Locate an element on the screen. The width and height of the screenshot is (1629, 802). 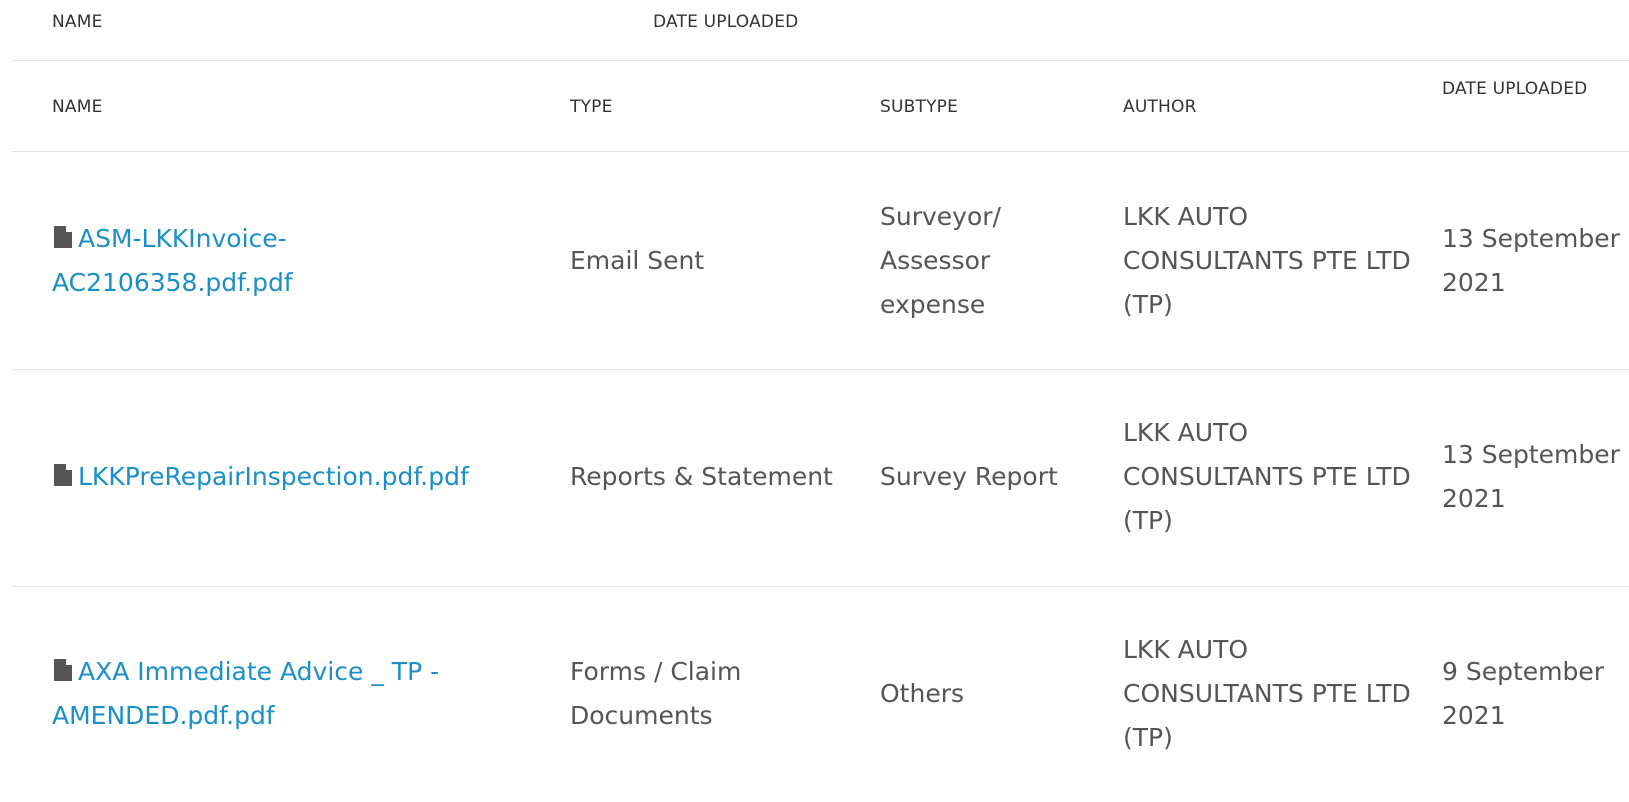
column-header-subtype: SUBTYPE is located at coordinates (919, 107).